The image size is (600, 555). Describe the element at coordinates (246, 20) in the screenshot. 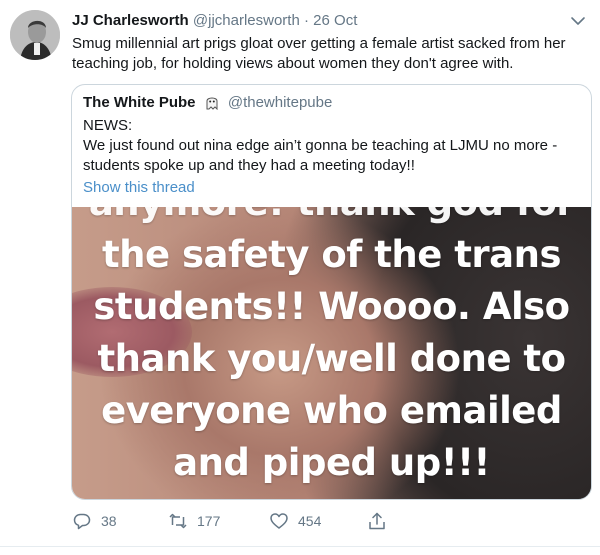

I see `author-handle: @jjcharlesworth` at that location.